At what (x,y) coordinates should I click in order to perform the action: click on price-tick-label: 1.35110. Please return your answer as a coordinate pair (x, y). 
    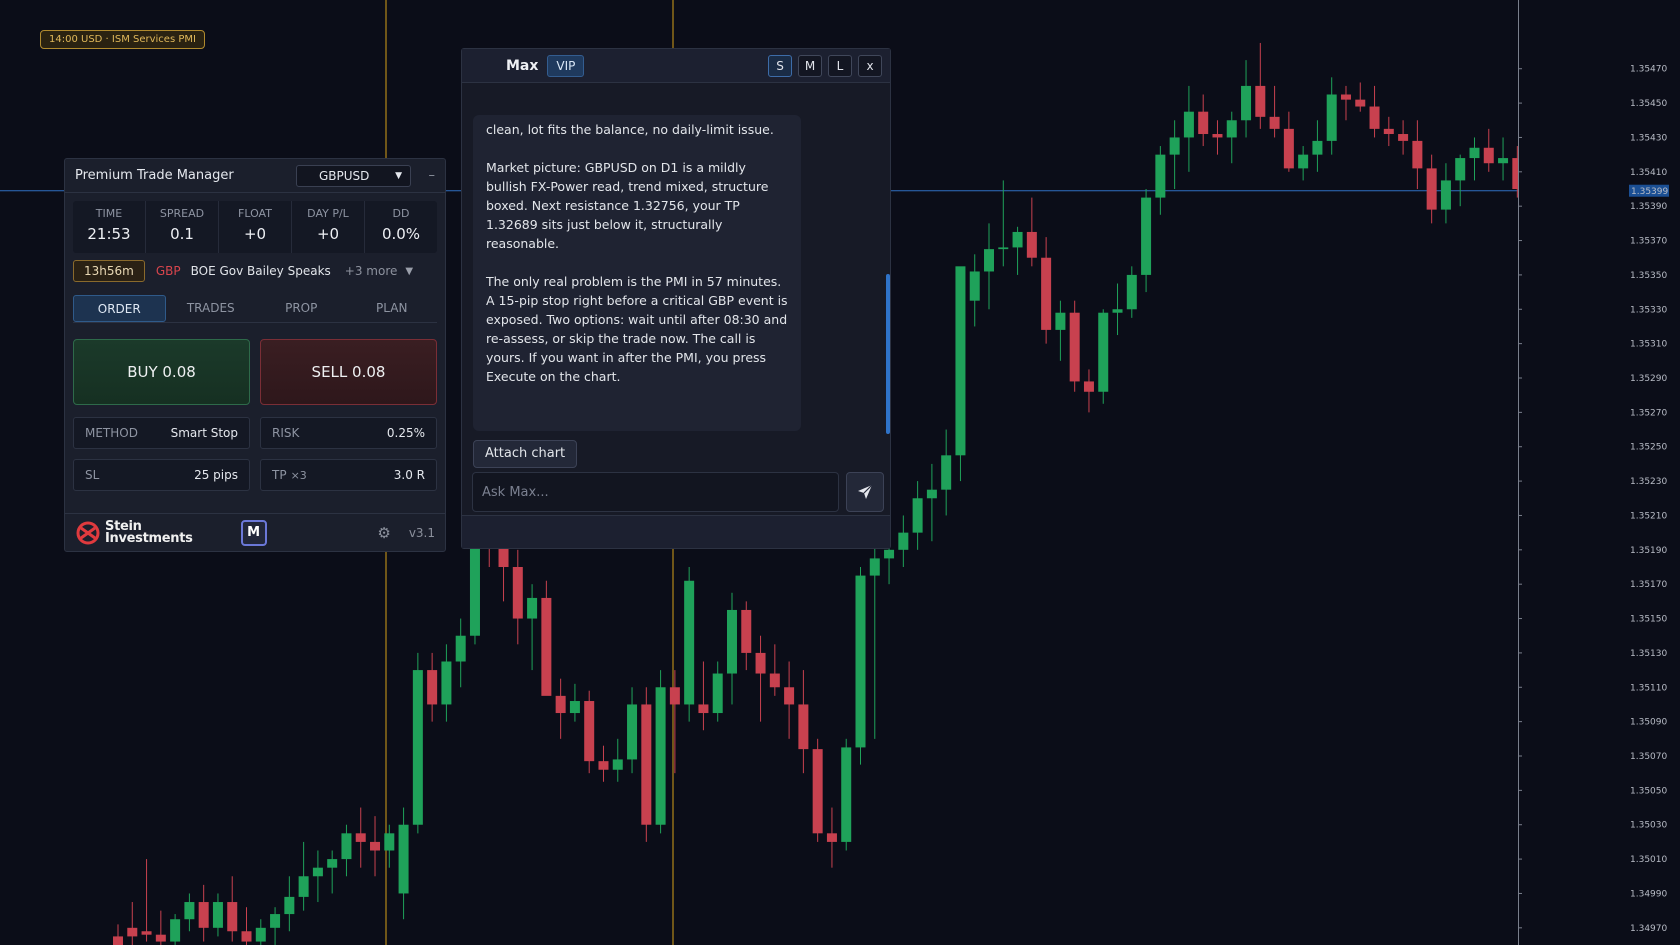
    Looking at the image, I should click on (1648, 688).